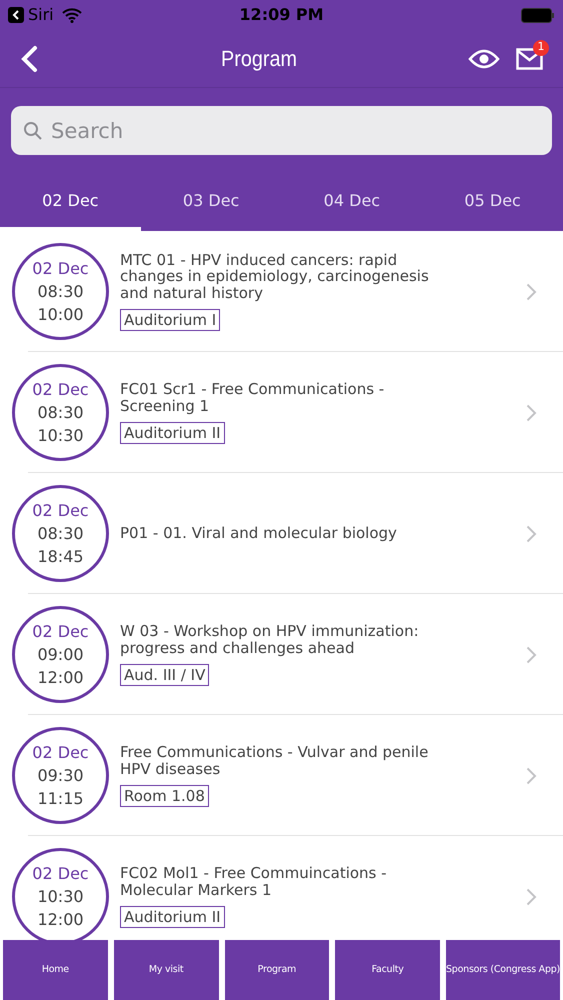  What do you see at coordinates (503, 970) in the screenshot?
I see `nav-tab: Sponsors (Congress App)` at bounding box center [503, 970].